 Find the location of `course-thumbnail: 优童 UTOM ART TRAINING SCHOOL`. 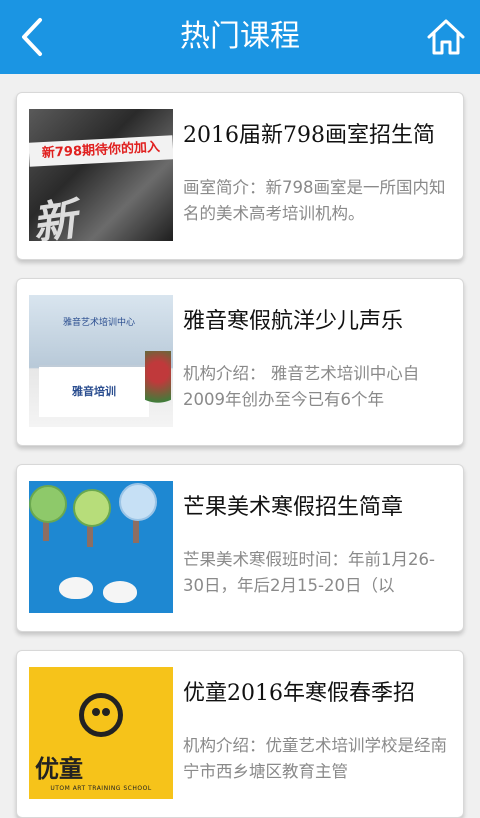

course-thumbnail: 优童 UTOM ART TRAINING SCHOOL is located at coordinates (101, 733).